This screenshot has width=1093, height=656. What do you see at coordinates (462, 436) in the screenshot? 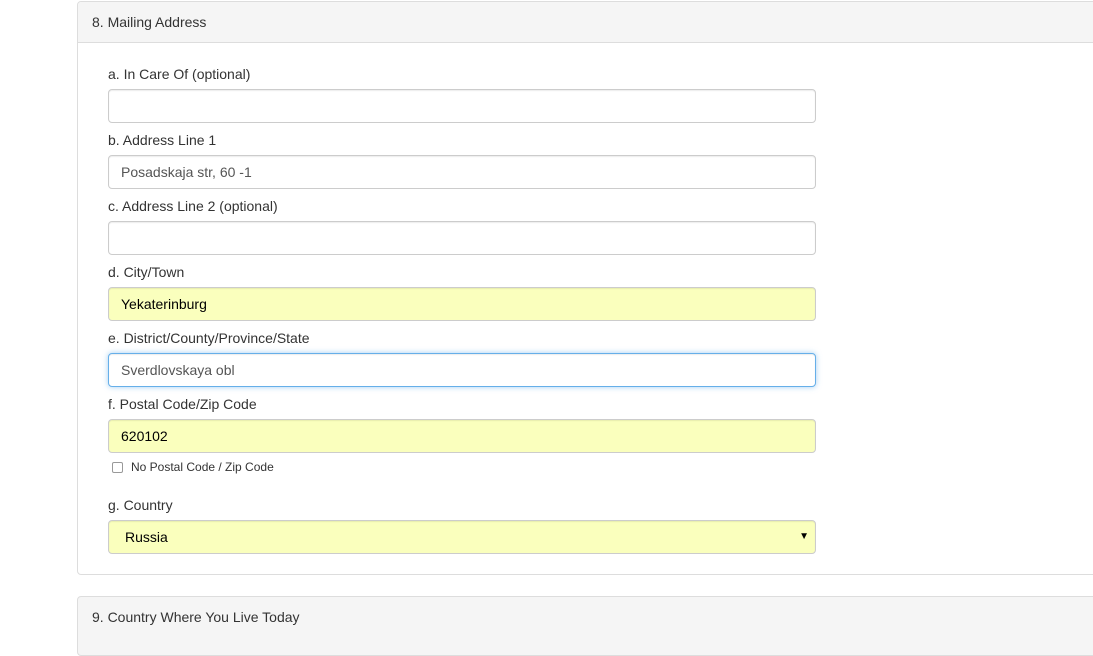
I see `postal-code-input` at bounding box center [462, 436].